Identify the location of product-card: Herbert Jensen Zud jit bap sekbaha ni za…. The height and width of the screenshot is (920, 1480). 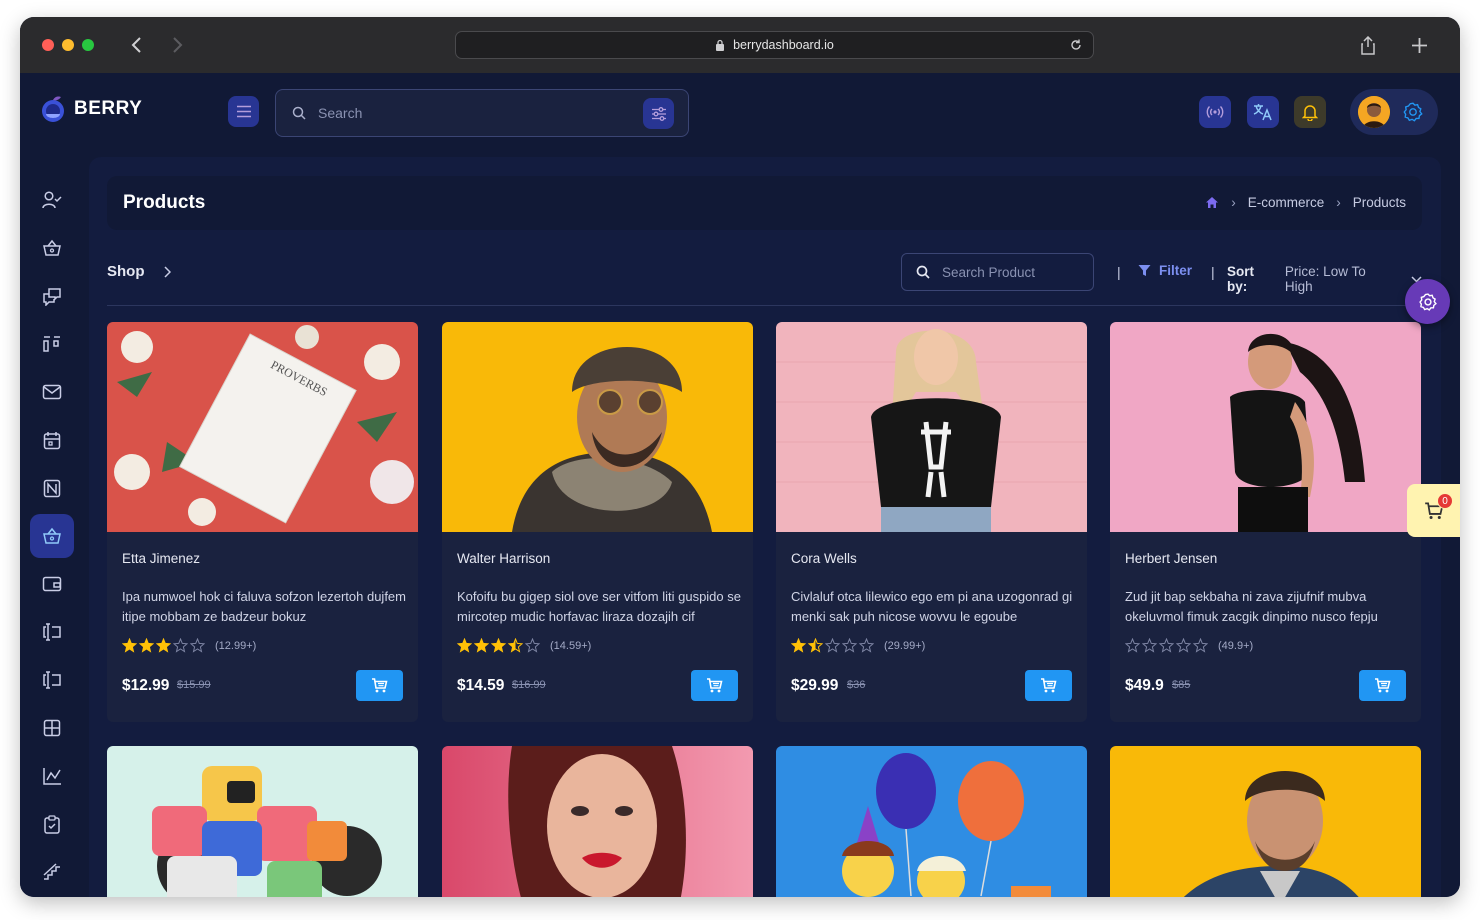
(1265, 522).